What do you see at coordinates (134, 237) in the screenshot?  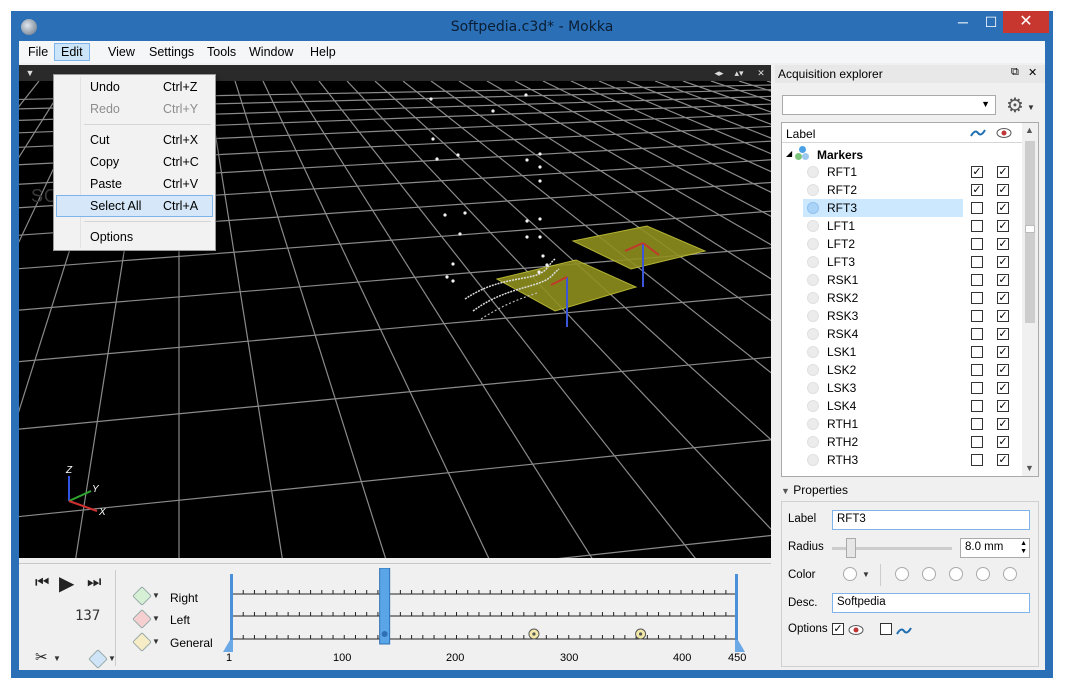 I see `menu-item-options: Options` at bounding box center [134, 237].